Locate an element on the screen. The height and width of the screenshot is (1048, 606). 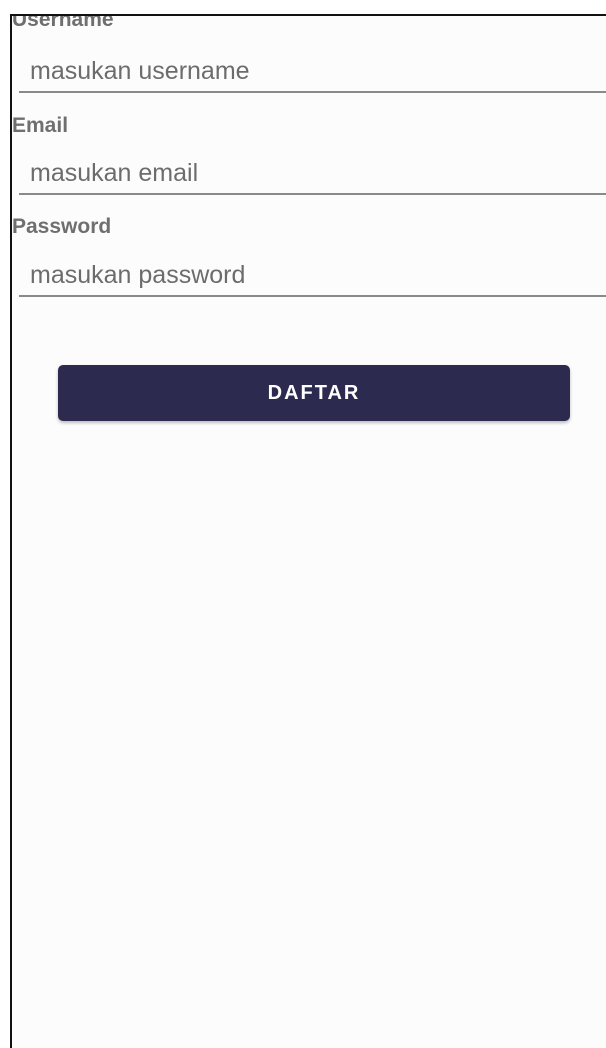
username-input is located at coordinates (312, 72).